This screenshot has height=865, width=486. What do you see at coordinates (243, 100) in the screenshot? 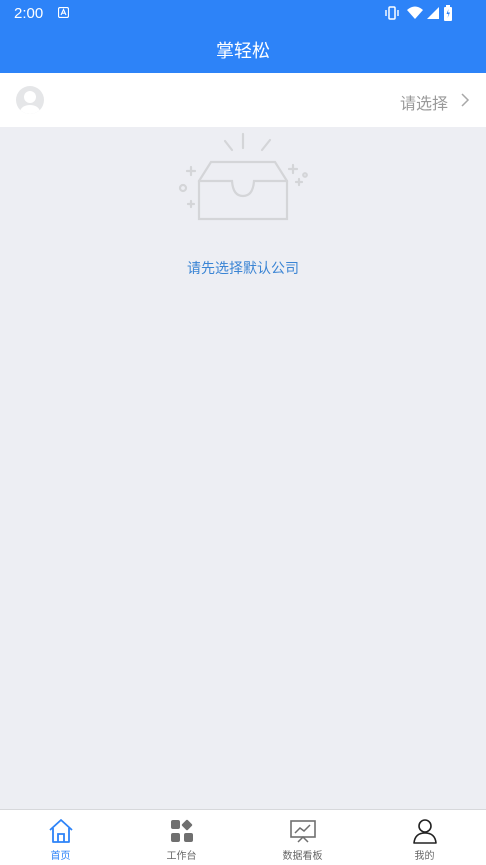
I see `company-selector: 请选择` at bounding box center [243, 100].